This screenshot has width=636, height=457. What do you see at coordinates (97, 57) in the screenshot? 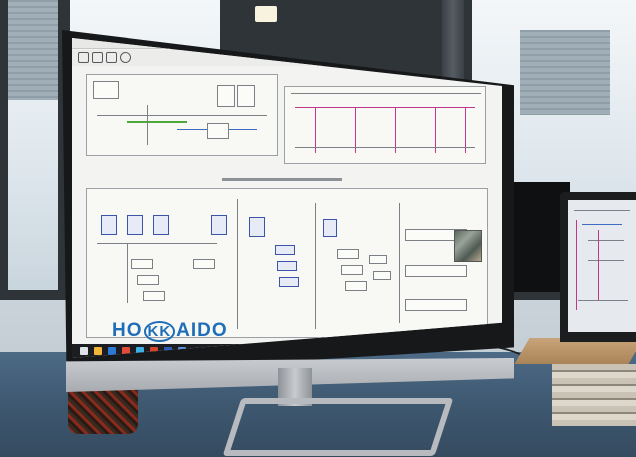
I see `save-icon` at bounding box center [97, 57].